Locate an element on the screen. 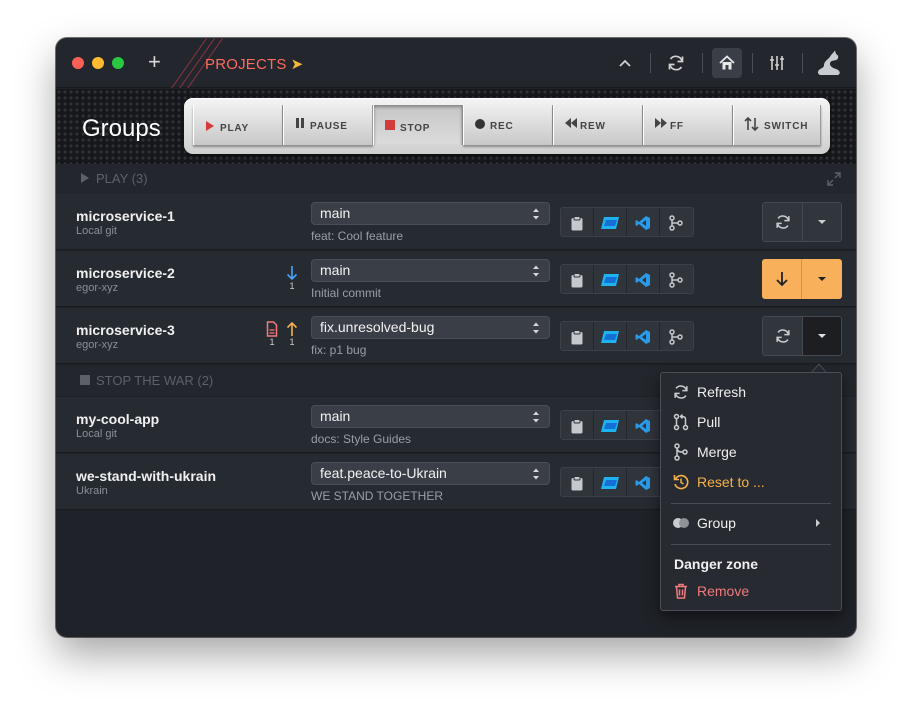 This screenshot has width=912, height=712. fast-forward-label: FF is located at coordinates (677, 126).